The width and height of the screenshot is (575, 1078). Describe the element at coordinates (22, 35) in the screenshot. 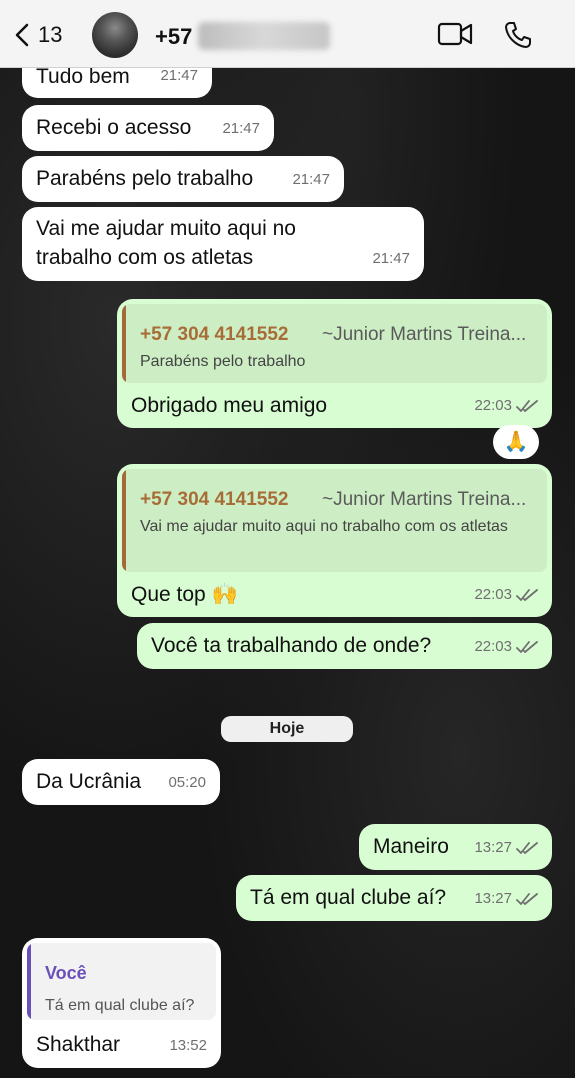

I see `chevron-left-icon` at that location.